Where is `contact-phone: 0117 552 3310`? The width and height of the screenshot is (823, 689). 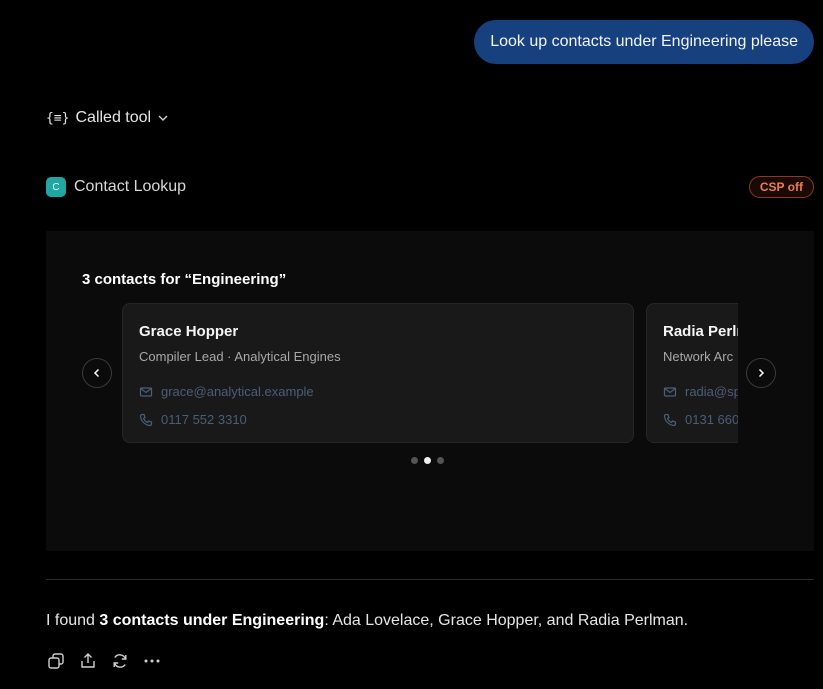 contact-phone: 0117 552 3310 is located at coordinates (204, 419).